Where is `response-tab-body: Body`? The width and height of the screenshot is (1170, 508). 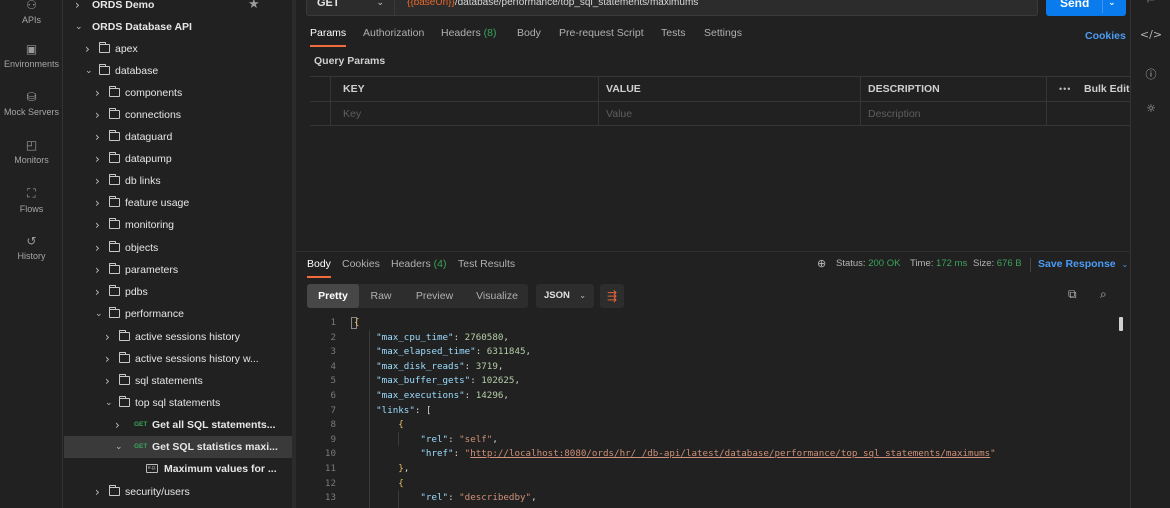 response-tab-body: Body is located at coordinates (319, 268).